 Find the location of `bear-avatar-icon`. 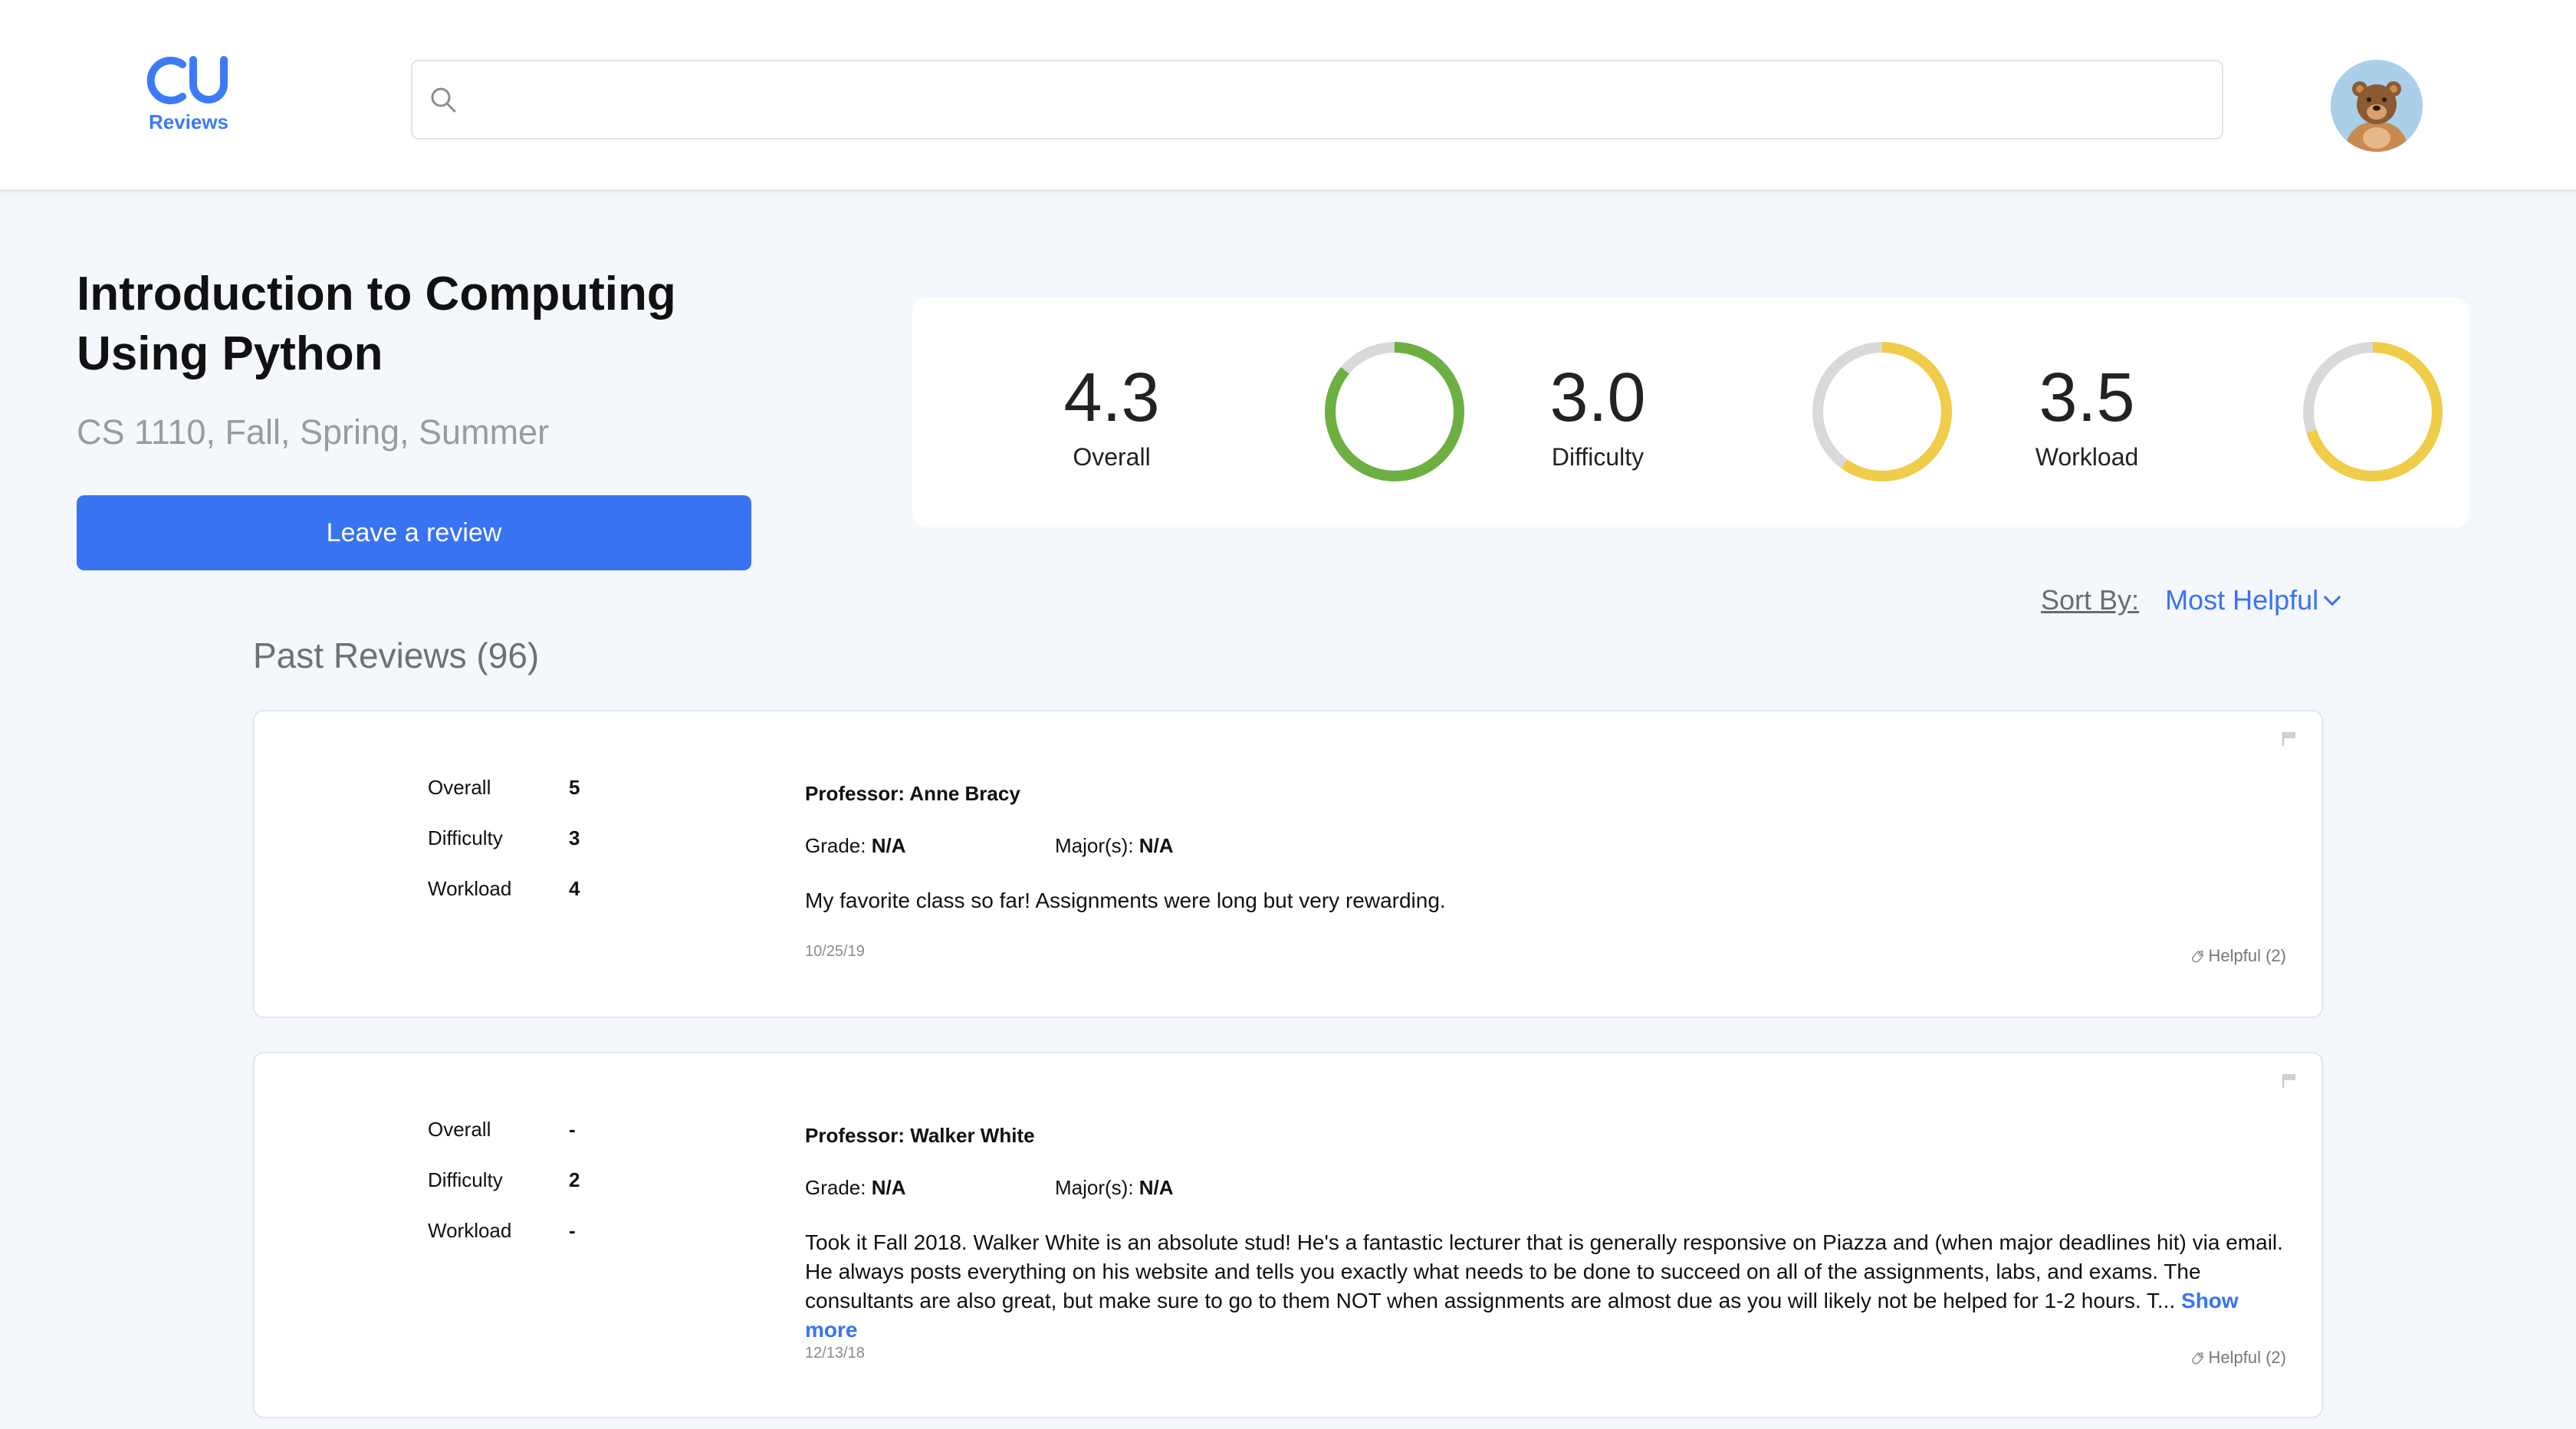

bear-avatar-icon is located at coordinates (2377, 106).